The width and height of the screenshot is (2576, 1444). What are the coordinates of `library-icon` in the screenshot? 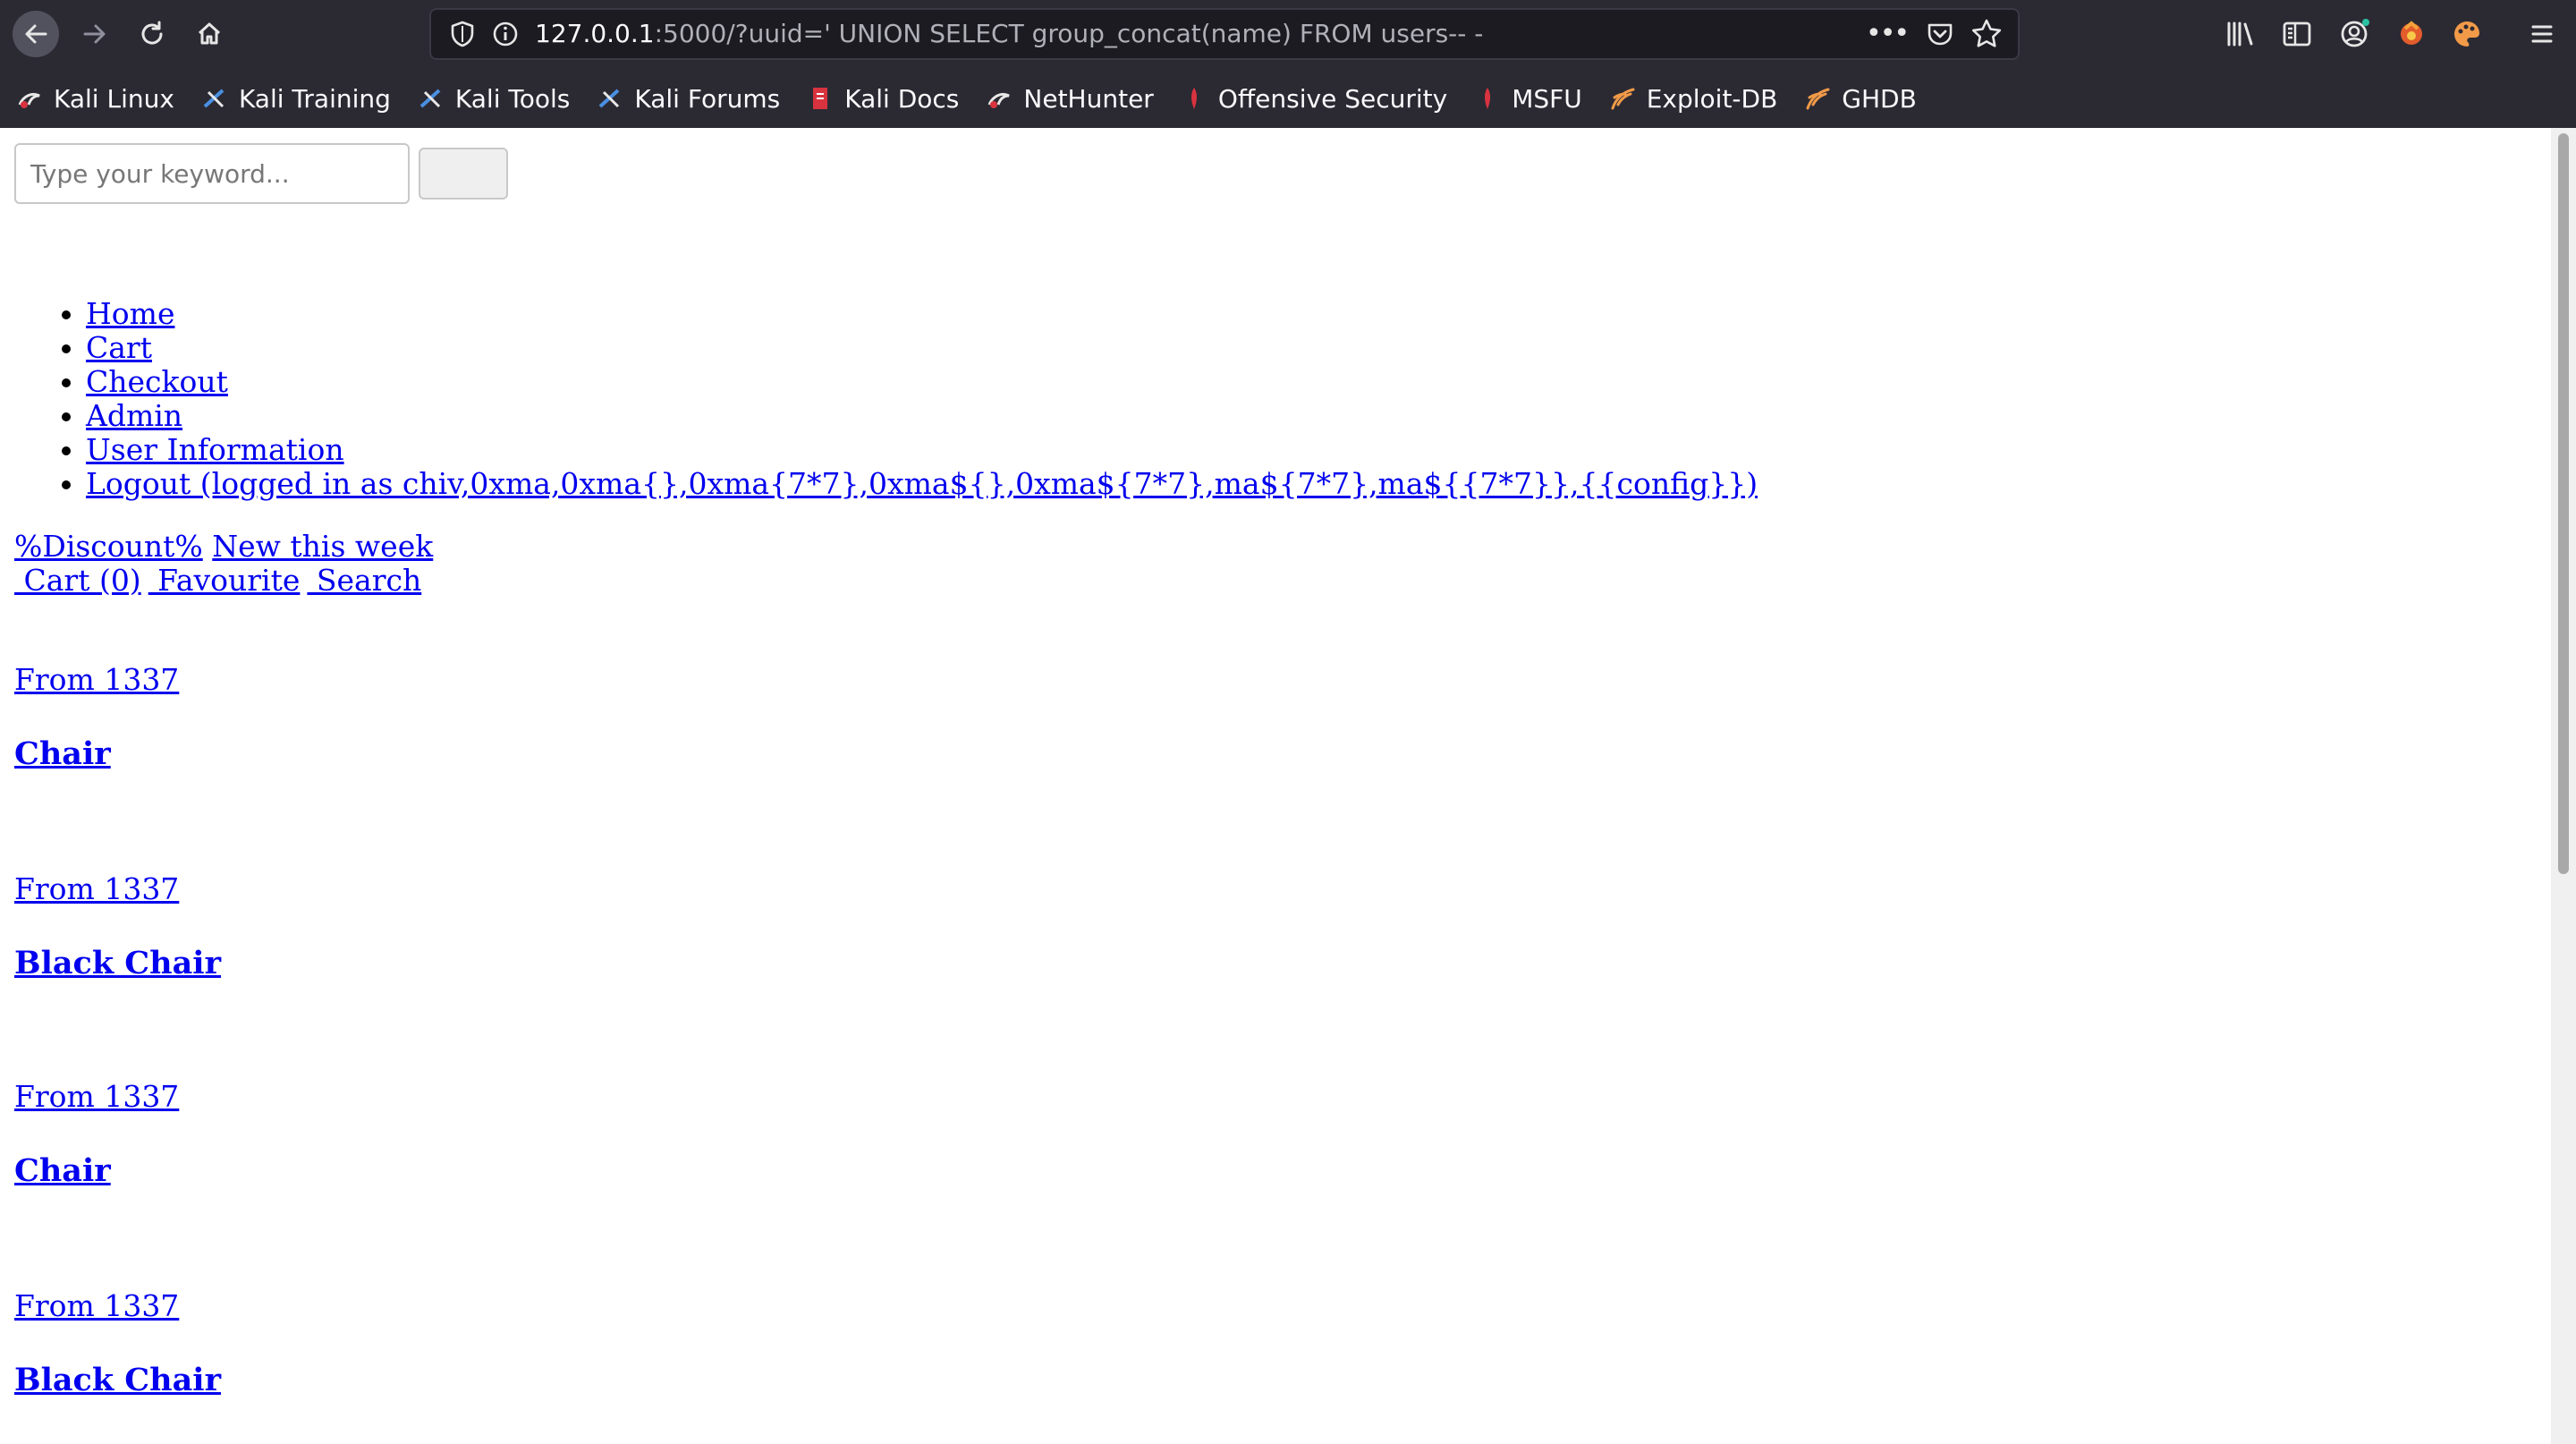 It's located at (2240, 34).